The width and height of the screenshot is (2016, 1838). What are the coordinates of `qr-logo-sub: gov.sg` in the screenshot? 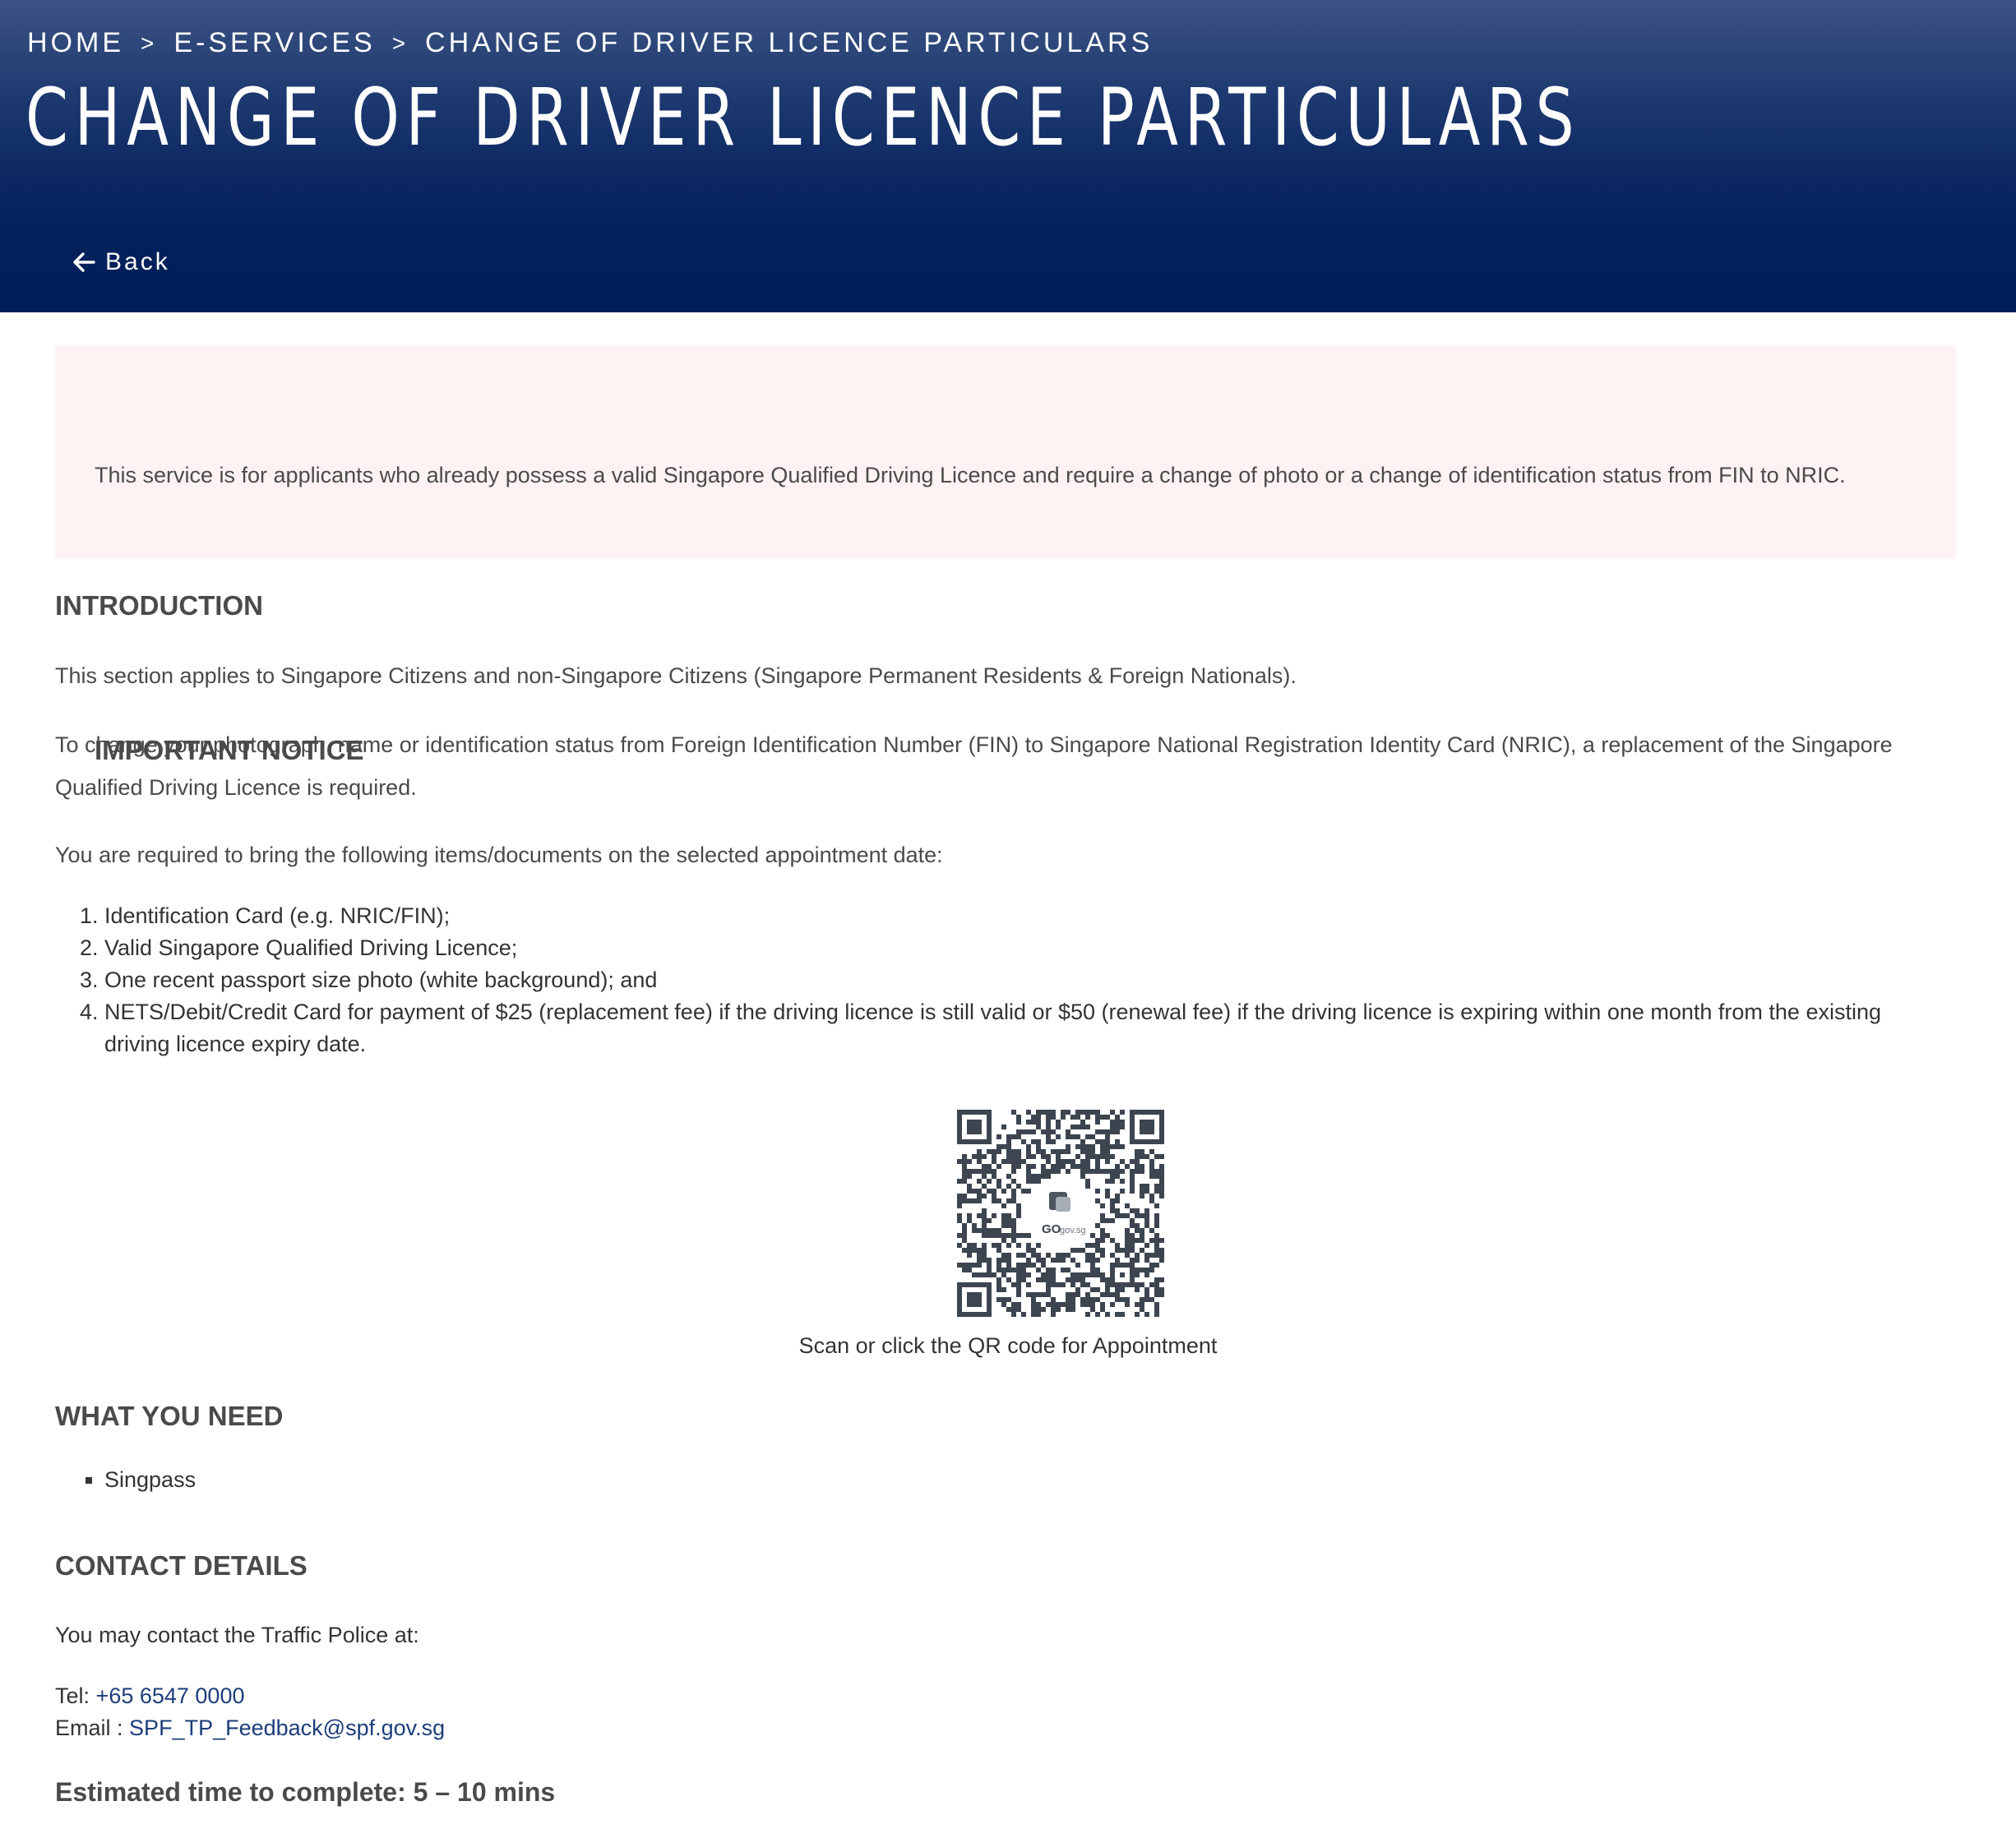 It's located at (1073, 1231).